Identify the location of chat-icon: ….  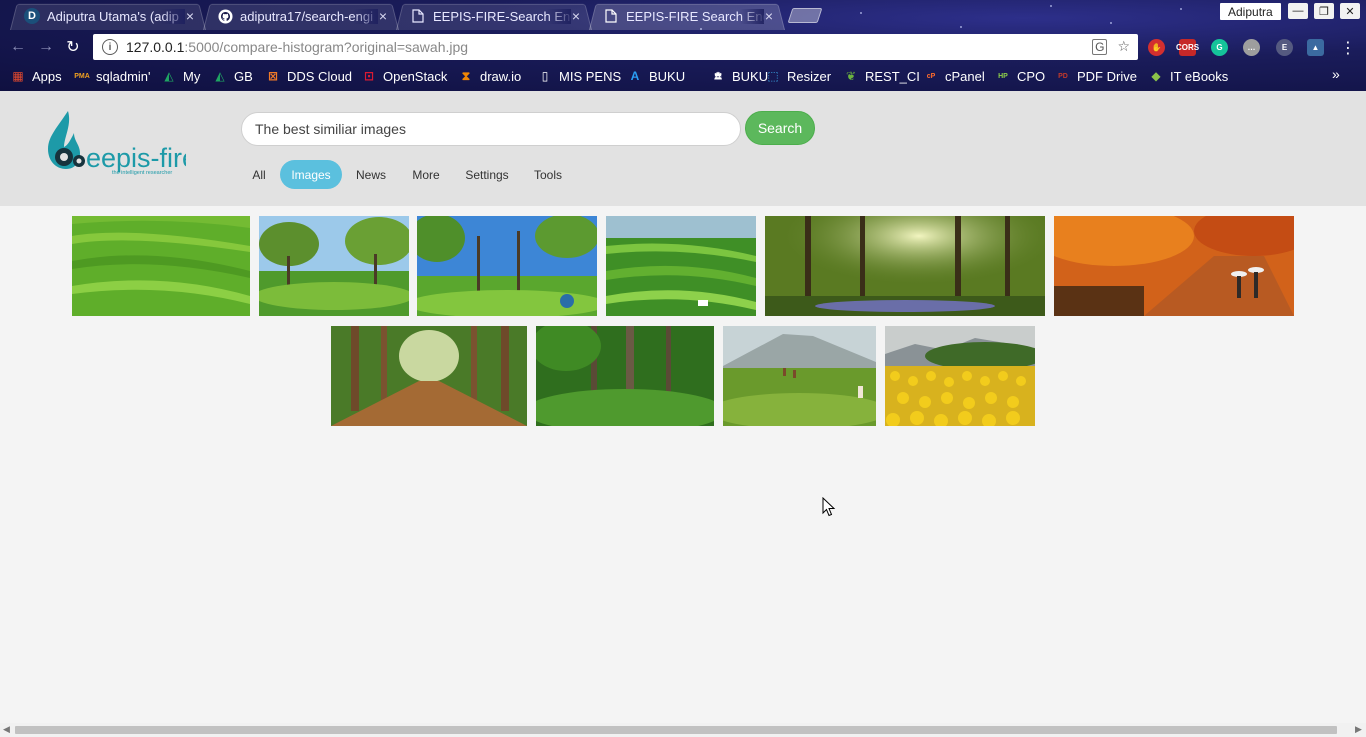
(1251, 47).